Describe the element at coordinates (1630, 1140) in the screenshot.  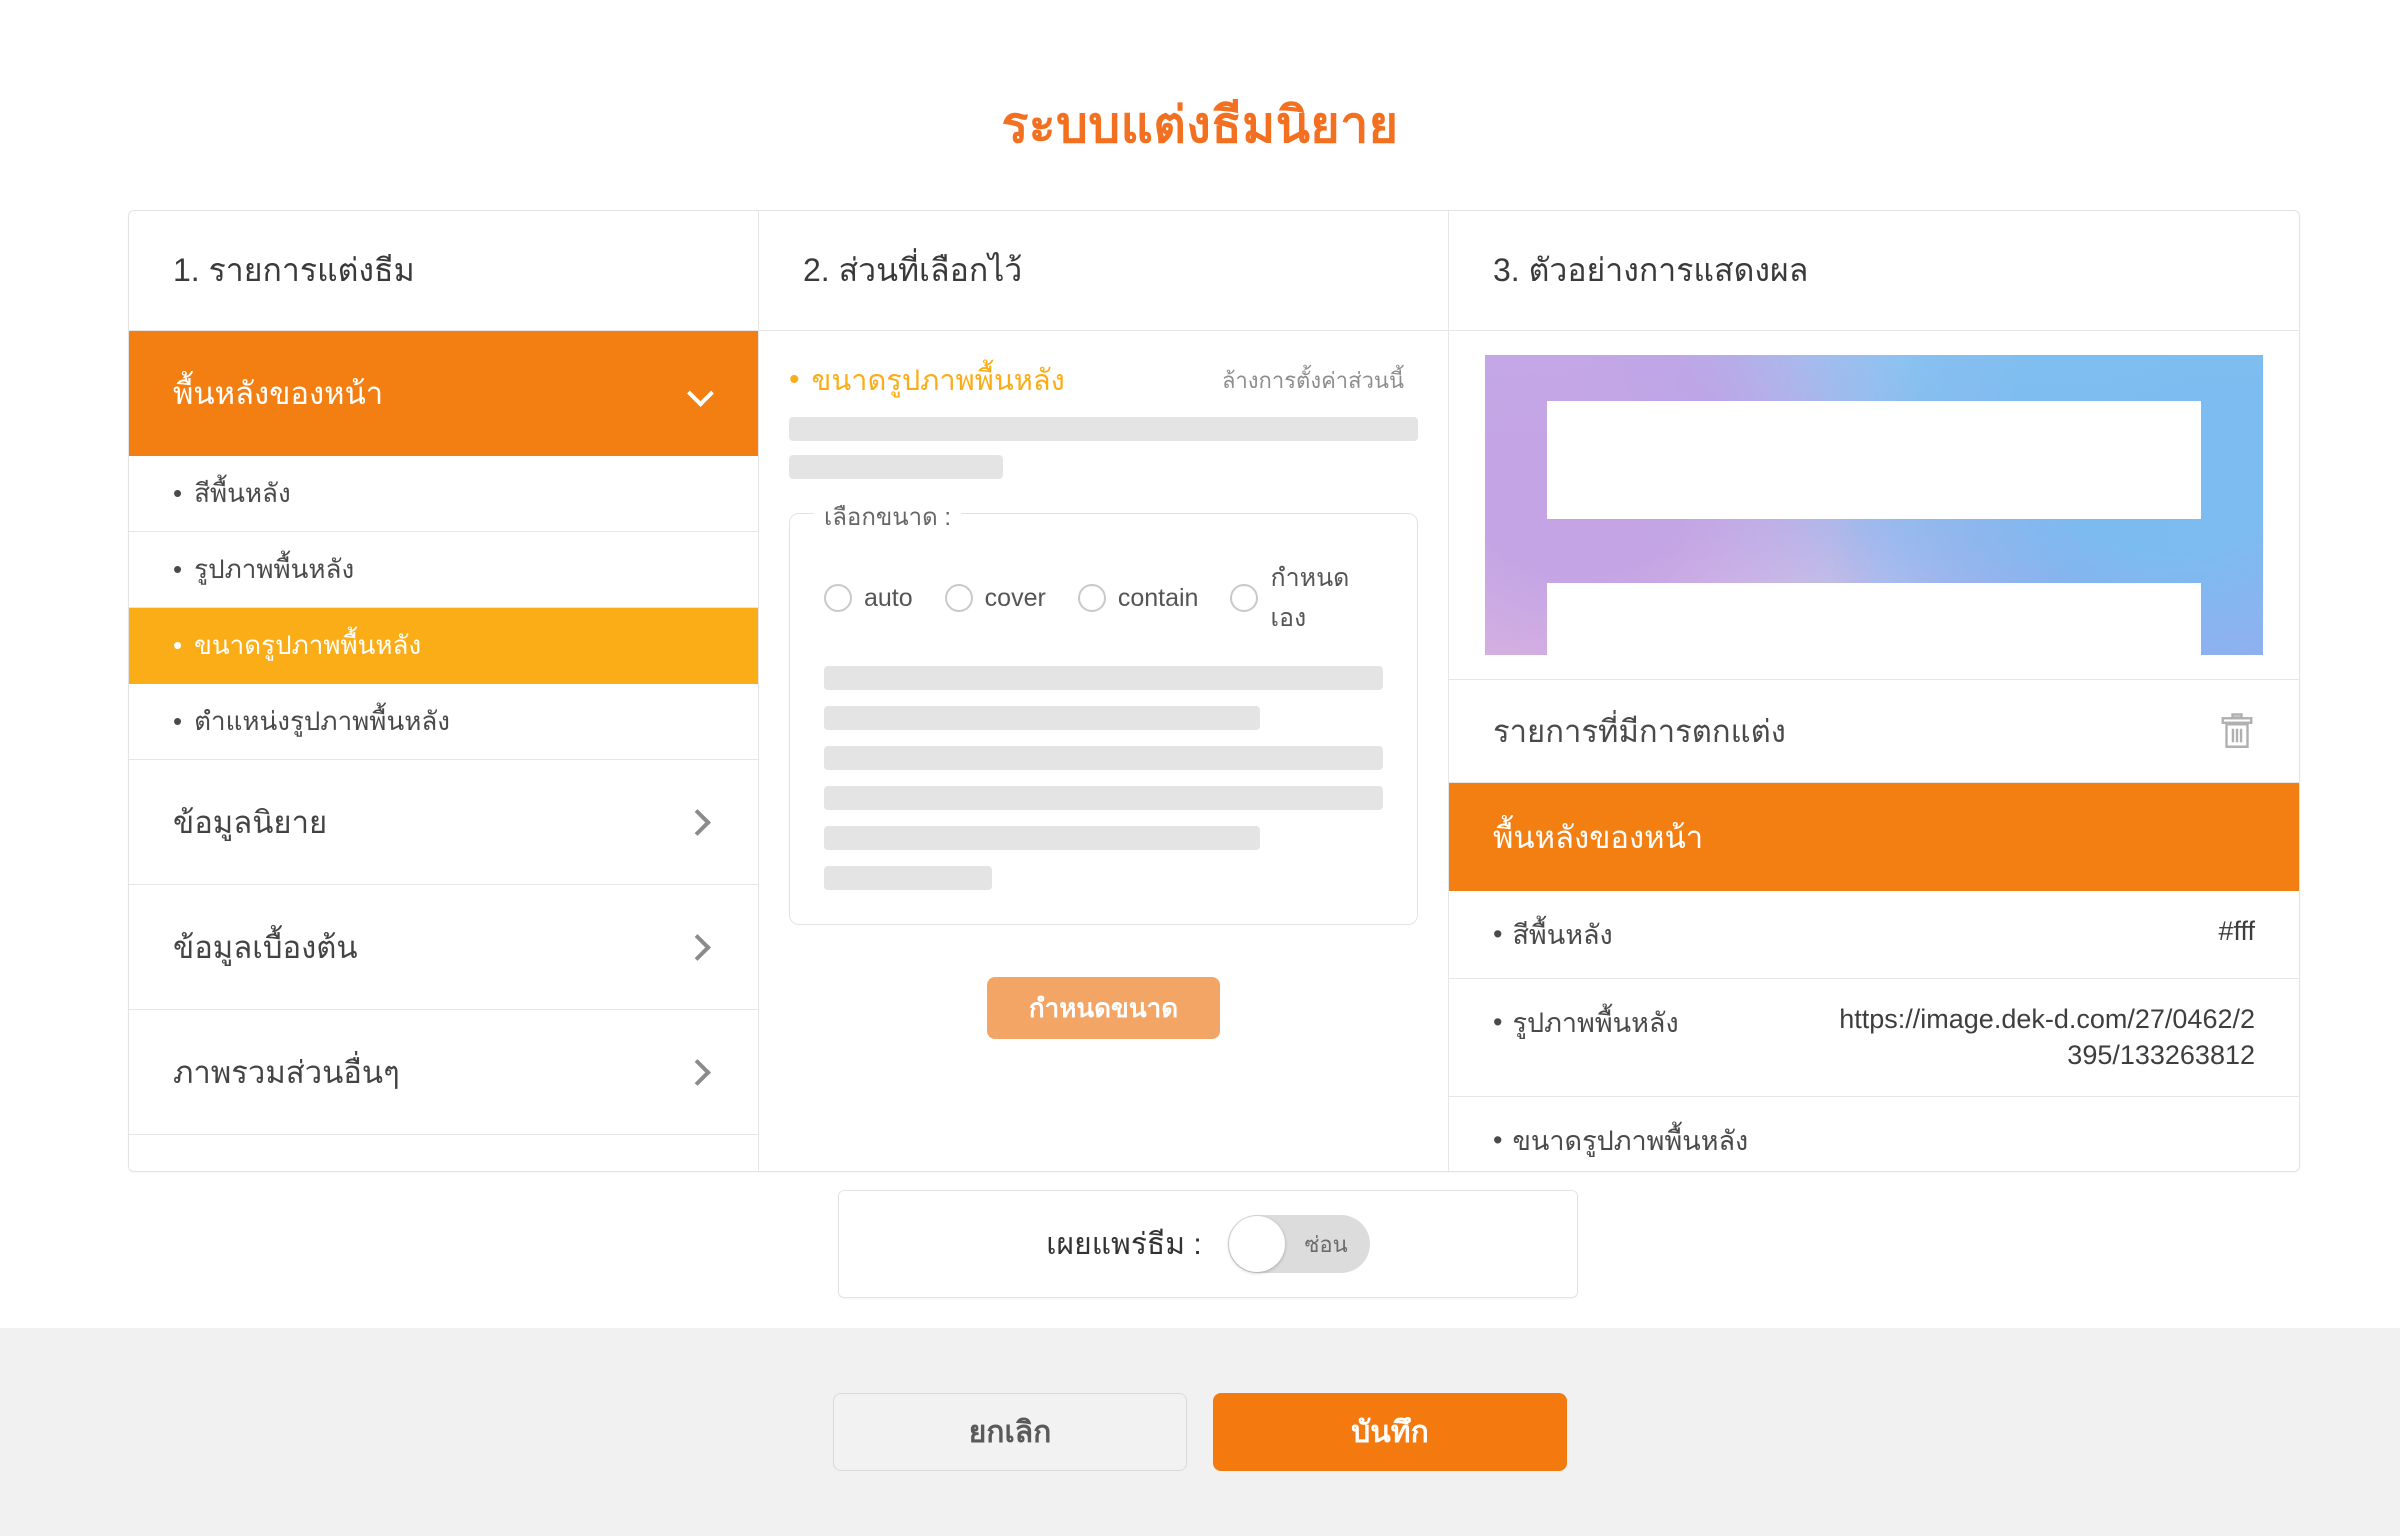
I see `decorated-row-key: ขนาดรูปภาพพื้นหลัง` at that location.